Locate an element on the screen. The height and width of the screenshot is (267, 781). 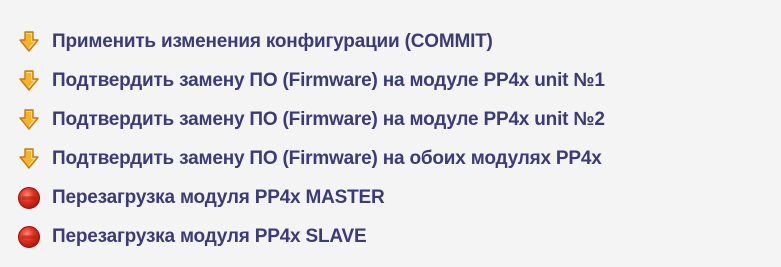
menu-item-reboot-slave: Перезагрузка модуля PP4x SLAVE is located at coordinates (191, 237).